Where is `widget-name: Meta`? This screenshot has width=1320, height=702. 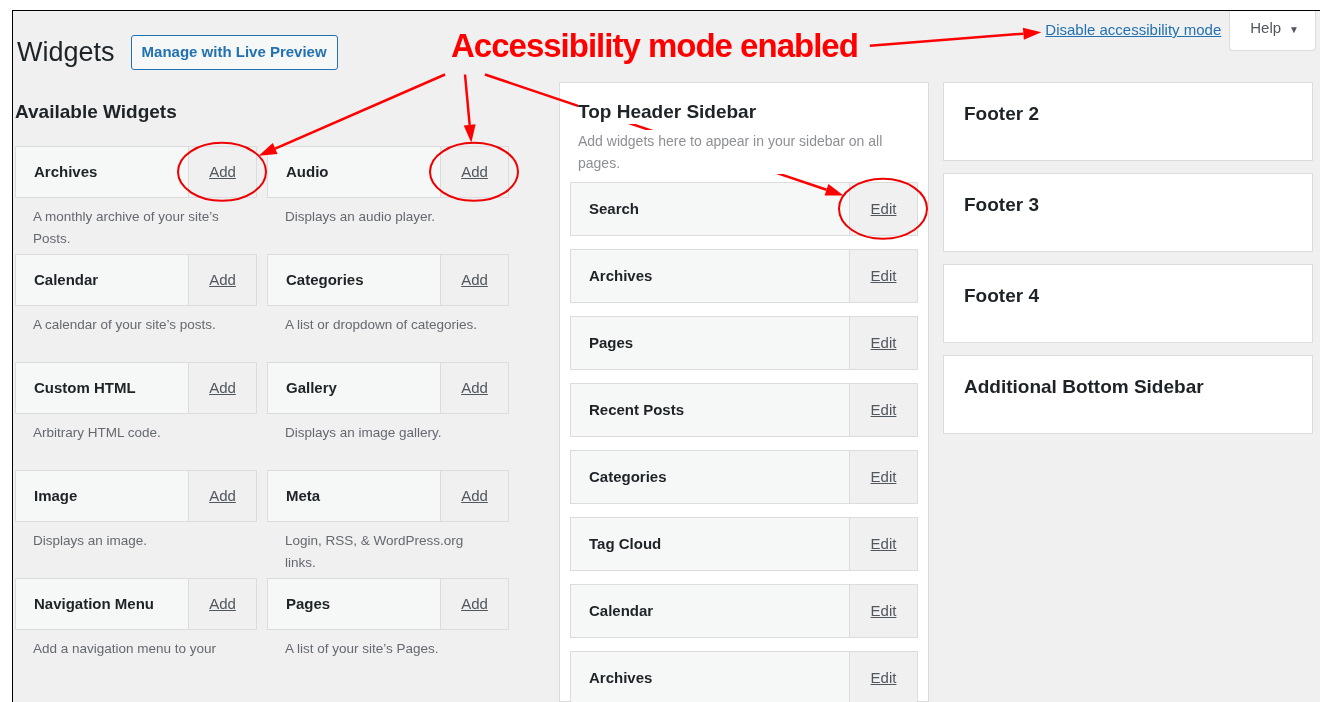 widget-name: Meta is located at coordinates (303, 495).